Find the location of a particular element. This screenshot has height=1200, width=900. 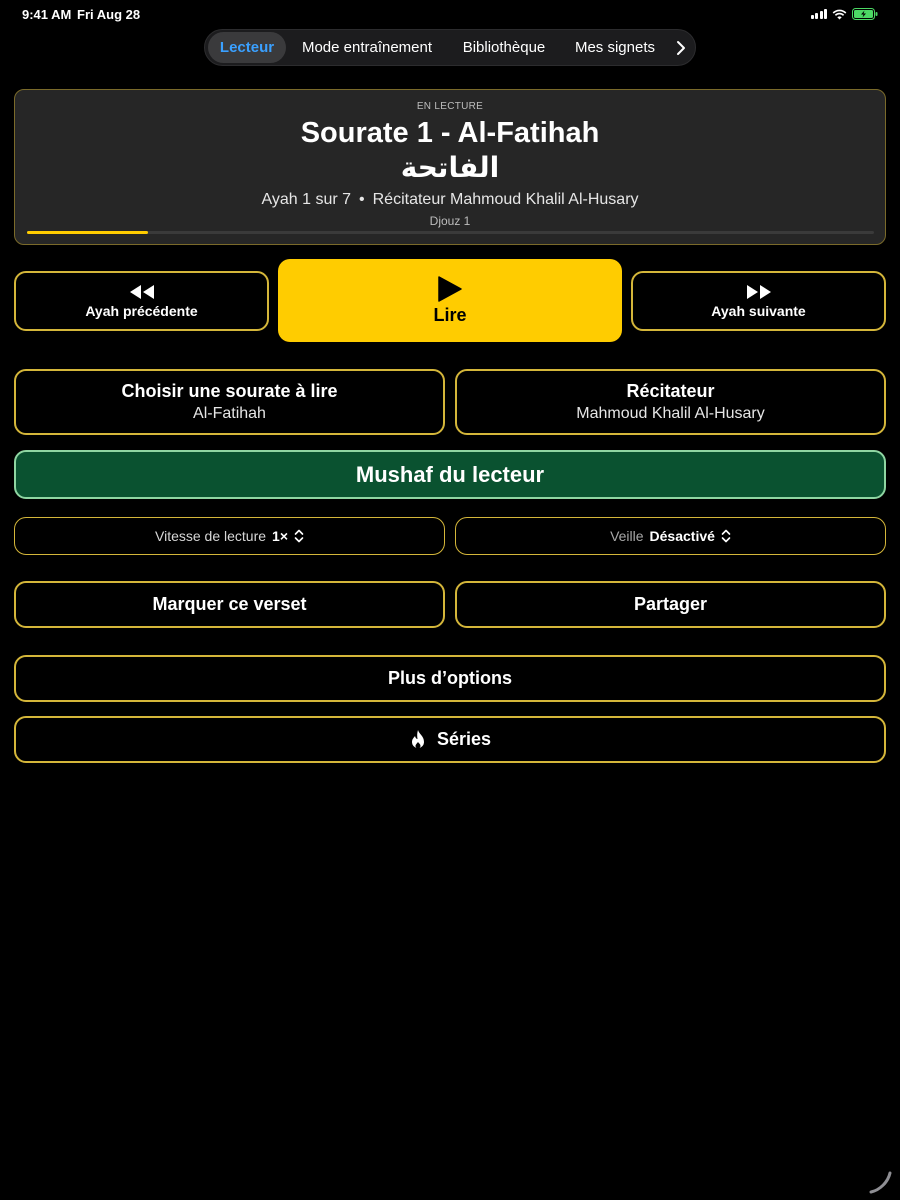

surah-arabic-title: الفاتحة is located at coordinates (450, 167).